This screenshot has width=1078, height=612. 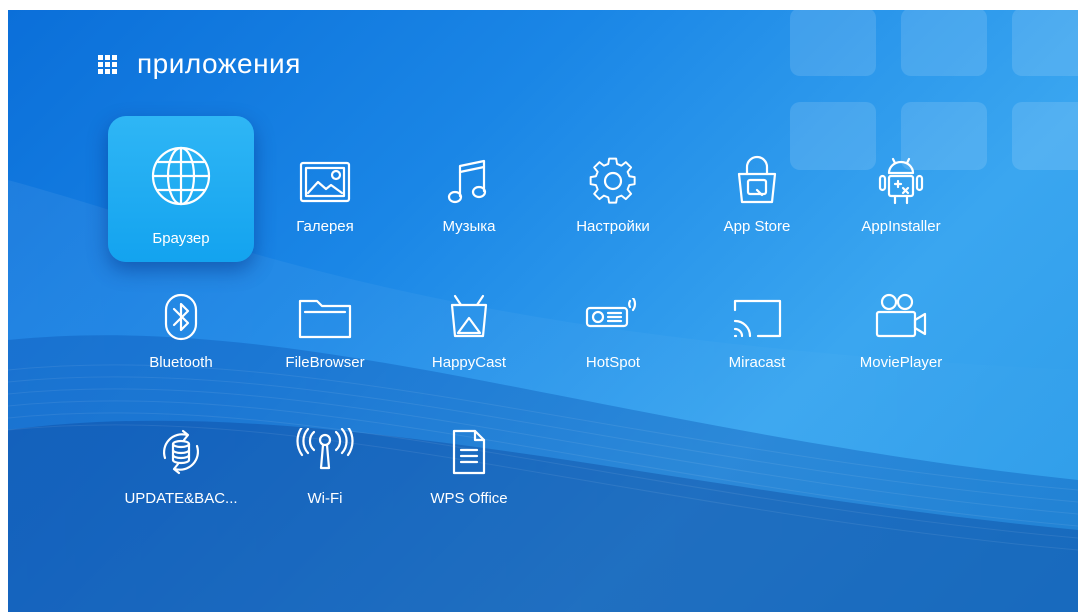 I want to click on page-header: приложения, so click(x=199, y=64).